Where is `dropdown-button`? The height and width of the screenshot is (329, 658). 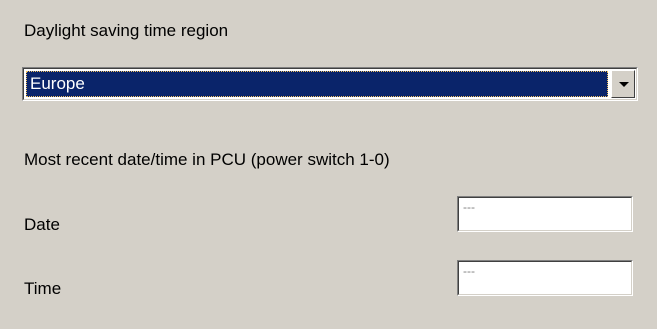
dropdown-button is located at coordinates (623, 84).